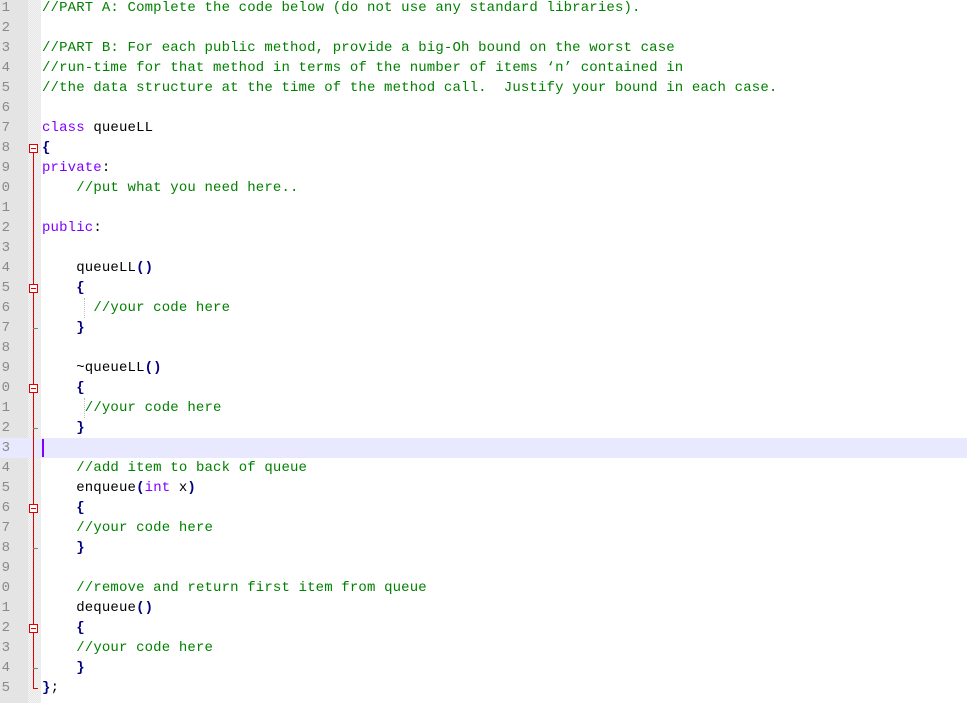 This screenshot has width=967, height=703. Describe the element at coordinates (483, 608) in the screenshot. I see `code-line: 1 dequeue()` at that location.